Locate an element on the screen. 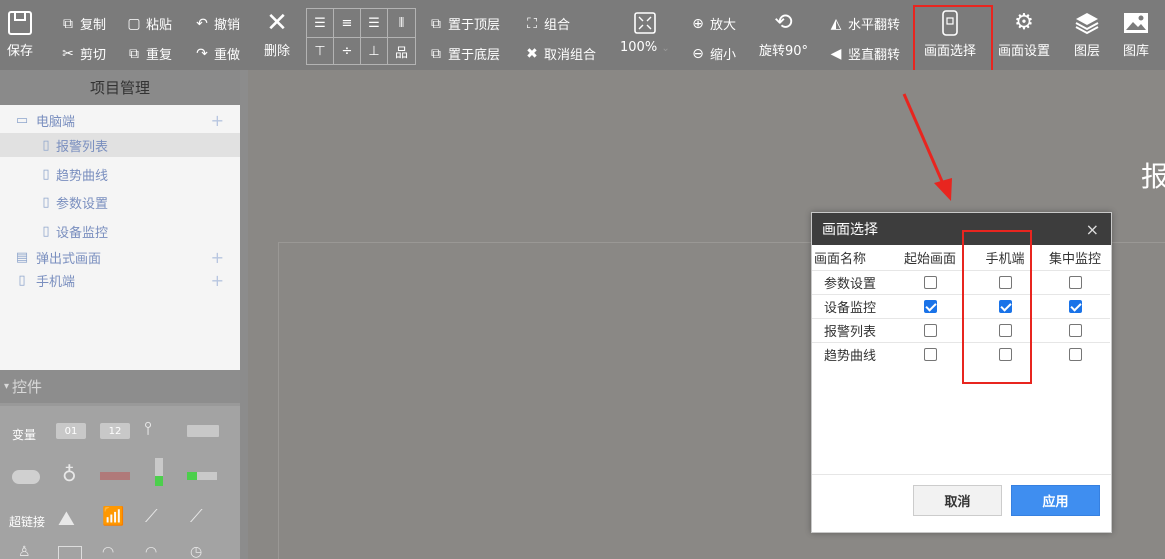 The height and width of the screenshot is (559, 1165). apply-button: 应用 is located at coordinates (1055, 500).